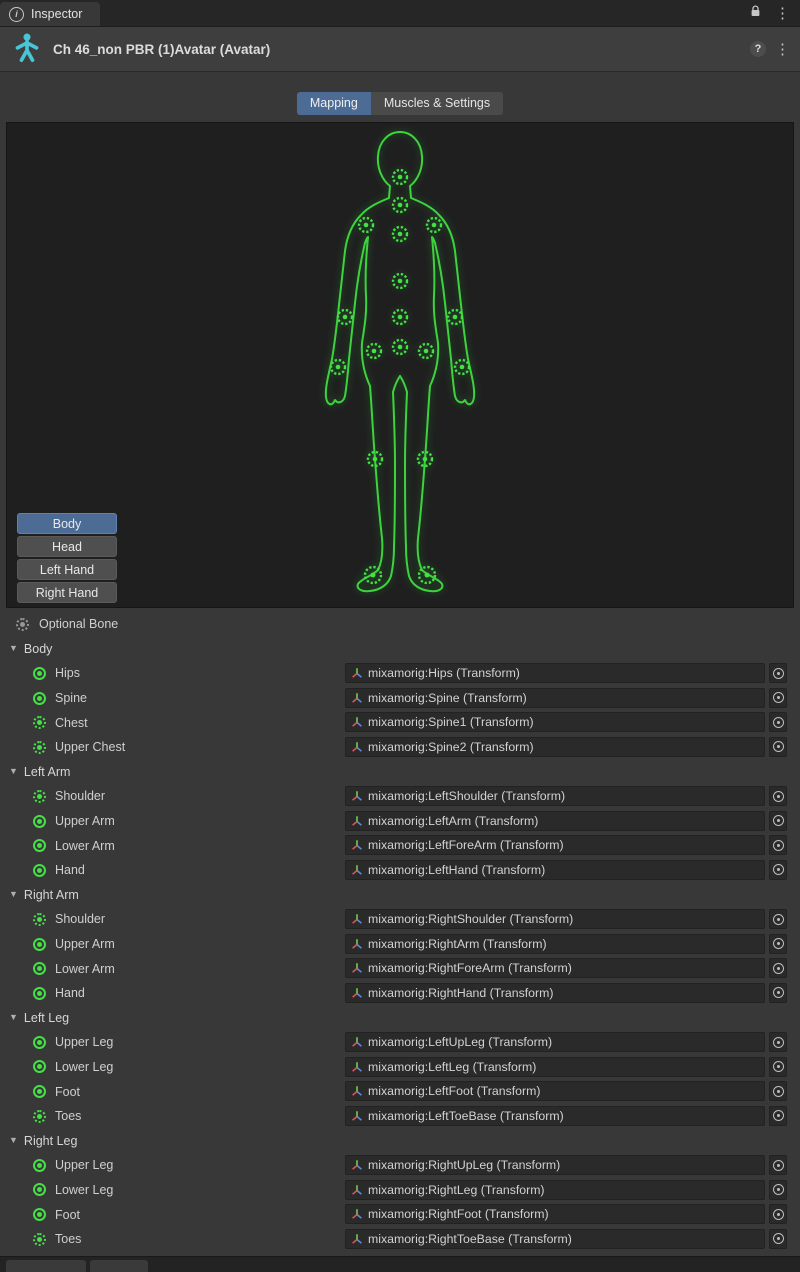 The image size is (800, 1272). Describe the element at coordinates (71, 723) in the screenshot. I see `bone-label: Chest` at that location.